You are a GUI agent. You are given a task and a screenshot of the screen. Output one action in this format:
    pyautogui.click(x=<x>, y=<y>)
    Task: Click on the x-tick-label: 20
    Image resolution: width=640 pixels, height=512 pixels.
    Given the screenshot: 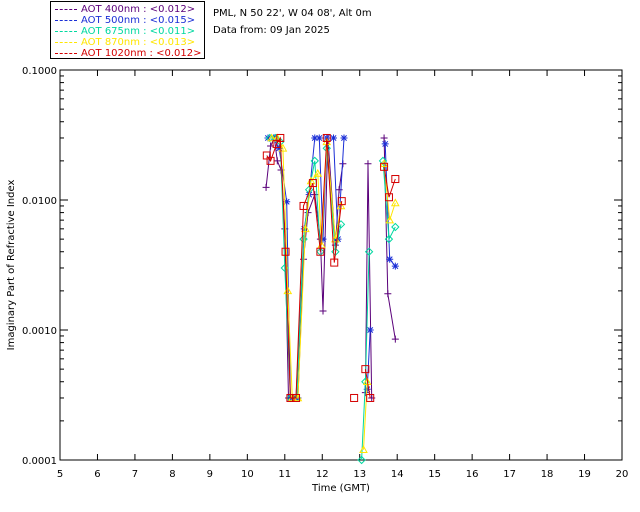 What is the action you would take?
    pyautogui.click(x=622, y=474)
    